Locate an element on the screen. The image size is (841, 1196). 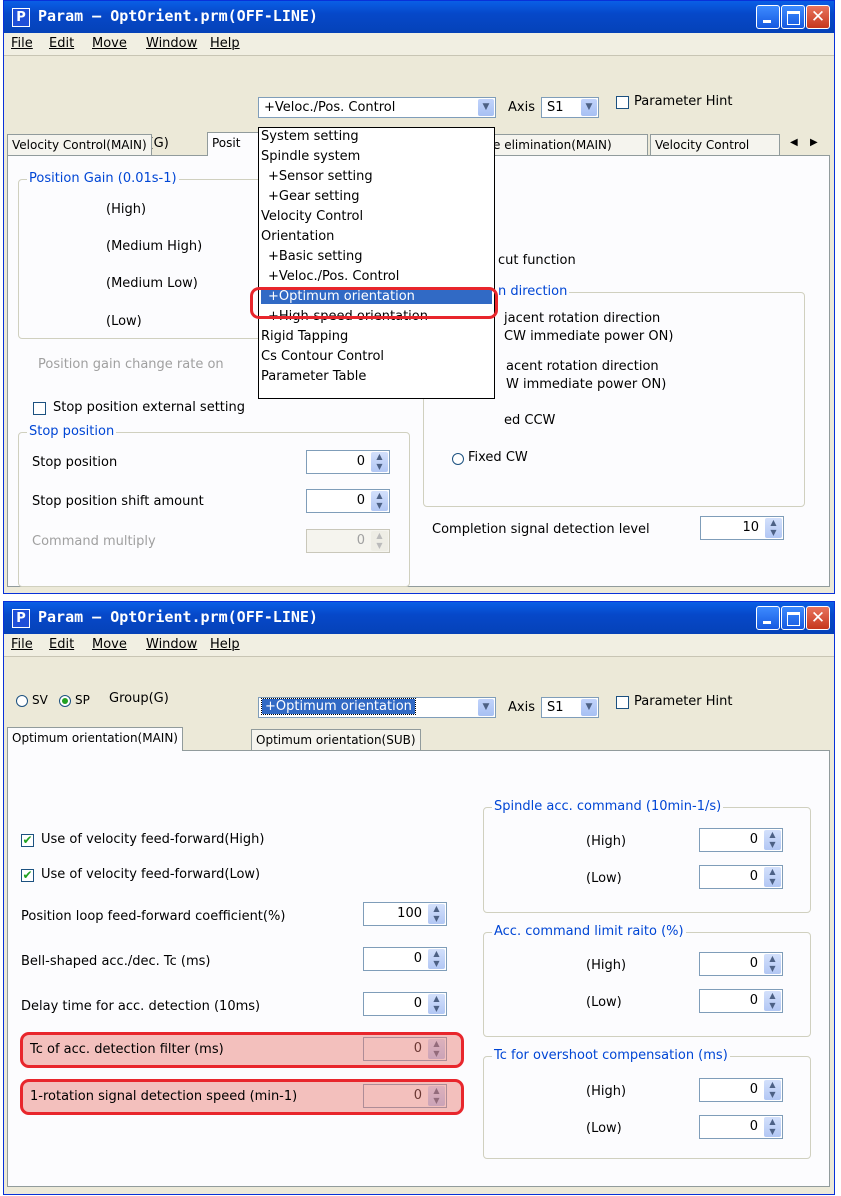
position-gain-title: Position Gain (0.01s-1) is located at coordinates (103, 178).